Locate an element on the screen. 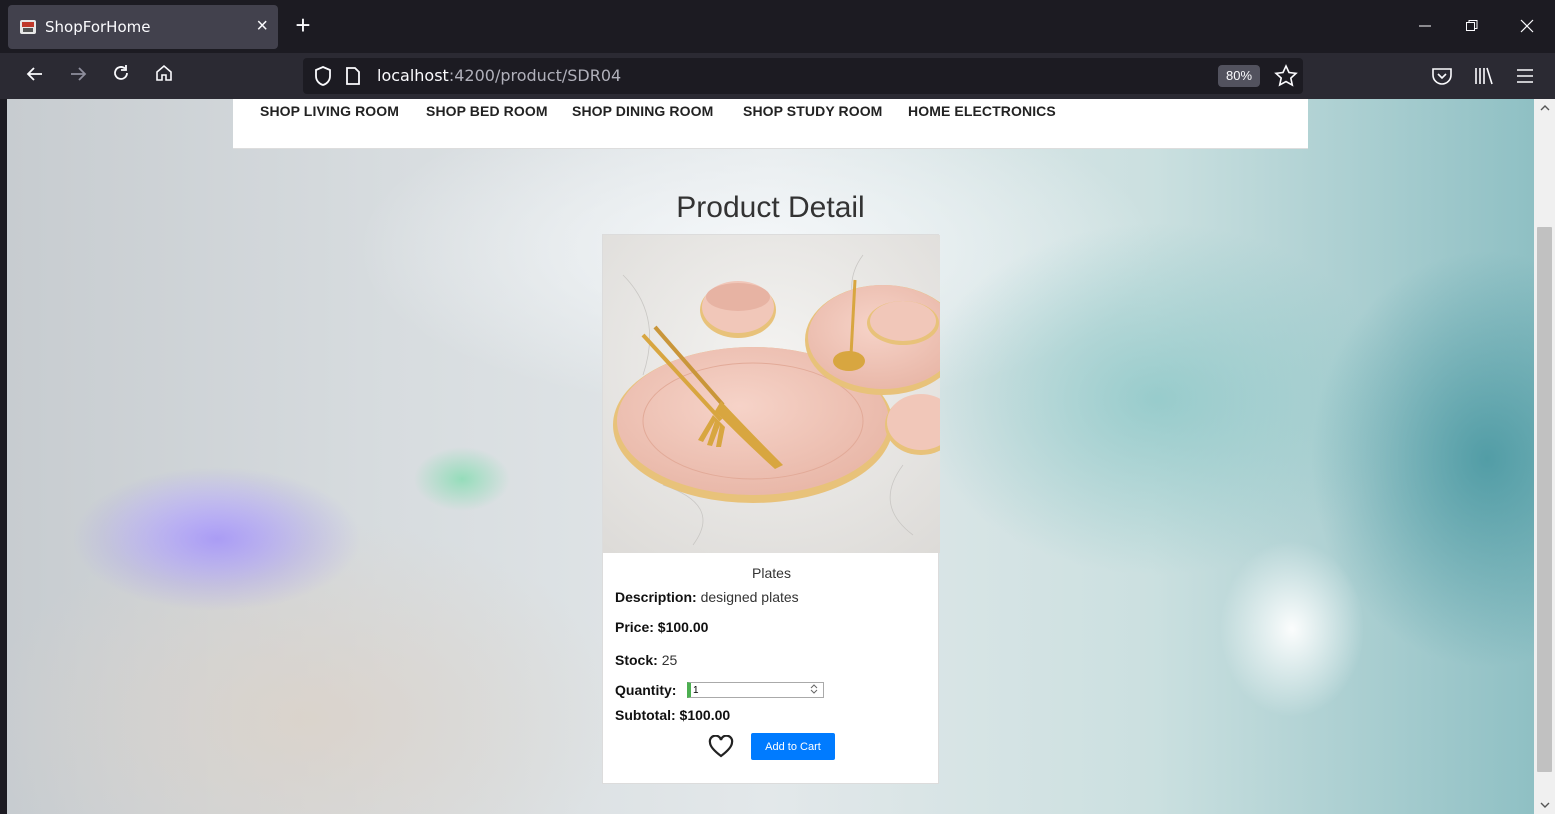 This screenshot has height=814, width=1555. product-stock: Stock: 25 is located at coordinates (646, 660).